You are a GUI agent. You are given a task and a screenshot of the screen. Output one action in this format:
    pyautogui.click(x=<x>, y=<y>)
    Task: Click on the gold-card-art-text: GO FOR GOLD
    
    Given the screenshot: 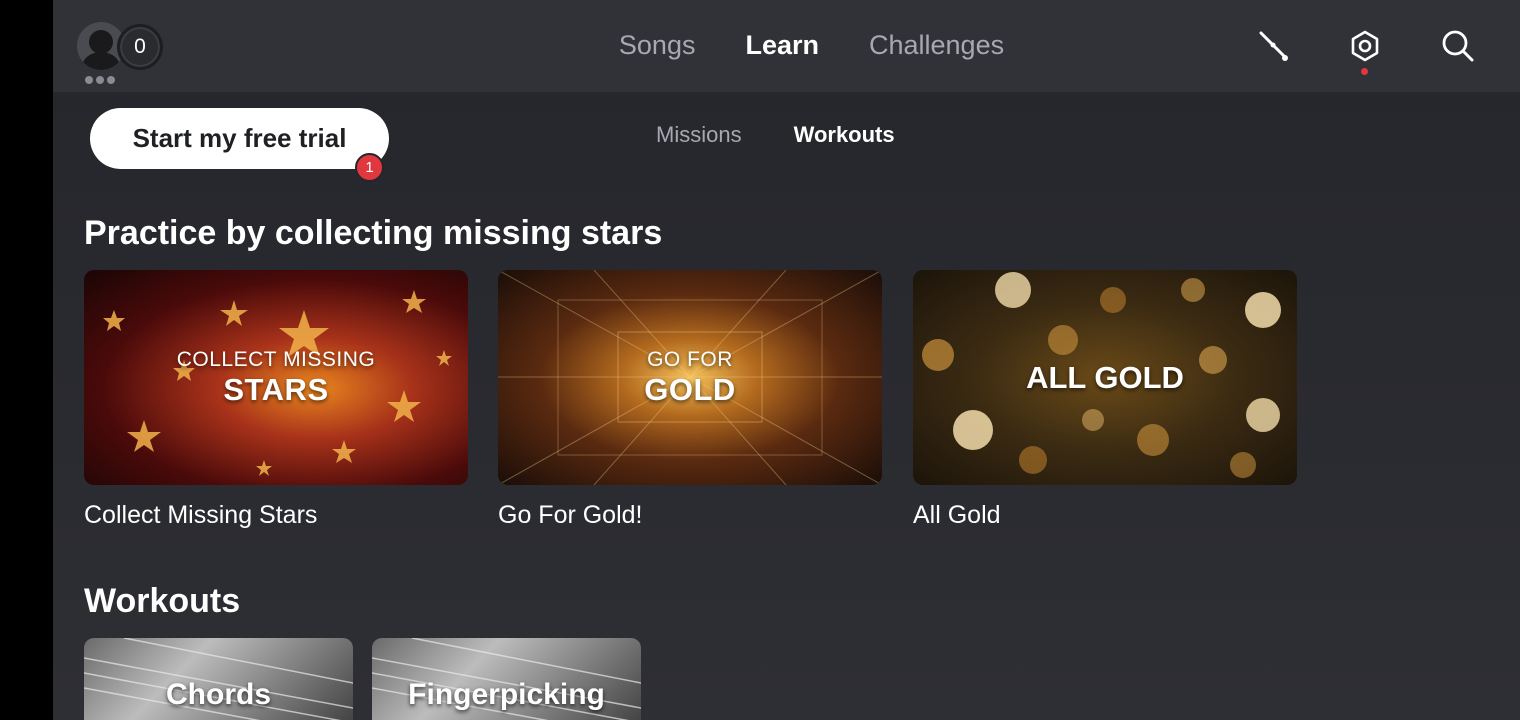 What is the action you would take?
    pyautogui.click(x=690, y=377)
    